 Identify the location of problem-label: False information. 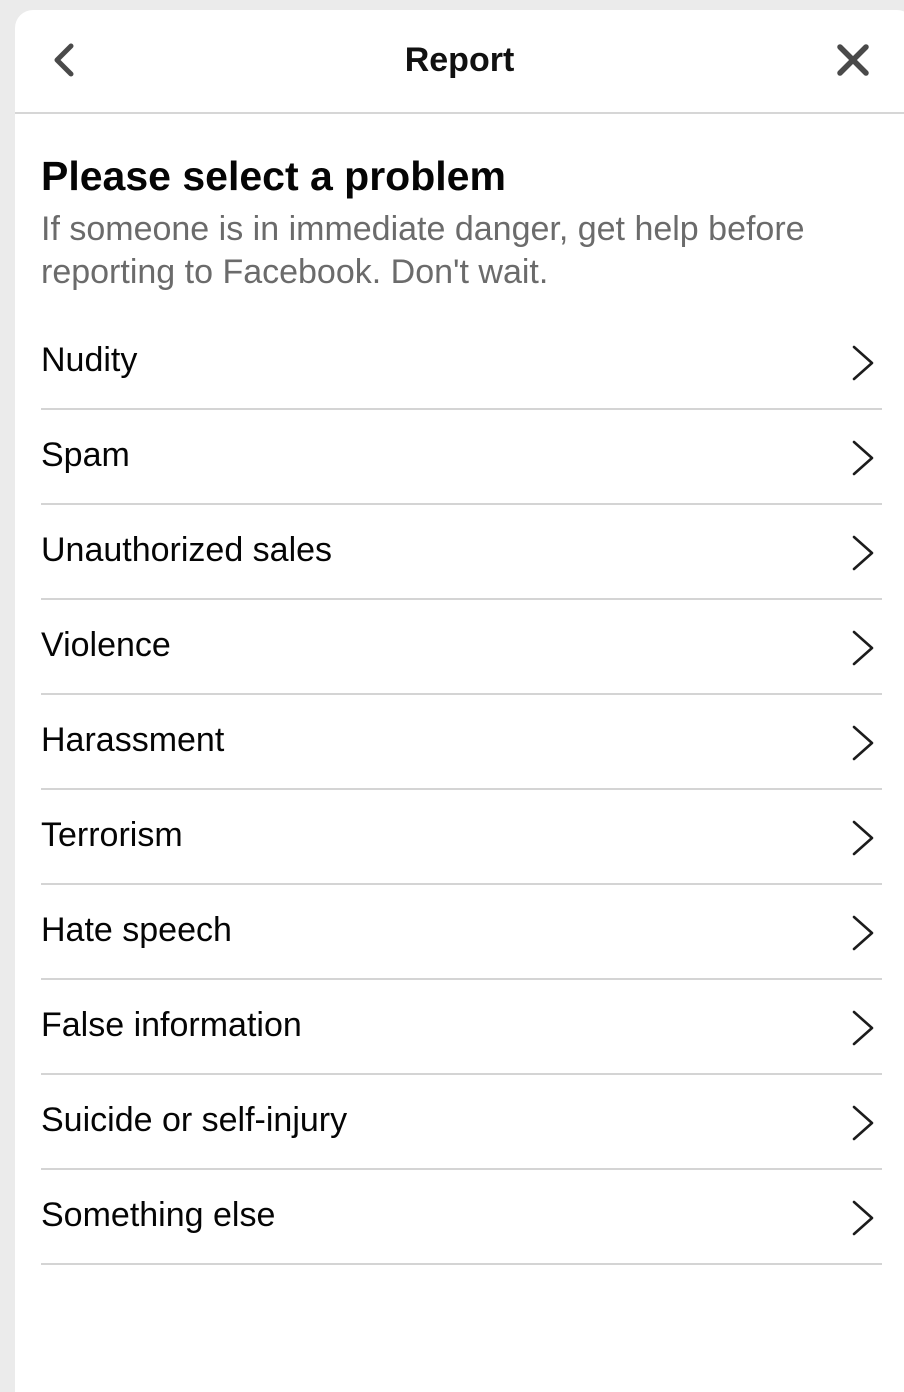
(171, 1025).